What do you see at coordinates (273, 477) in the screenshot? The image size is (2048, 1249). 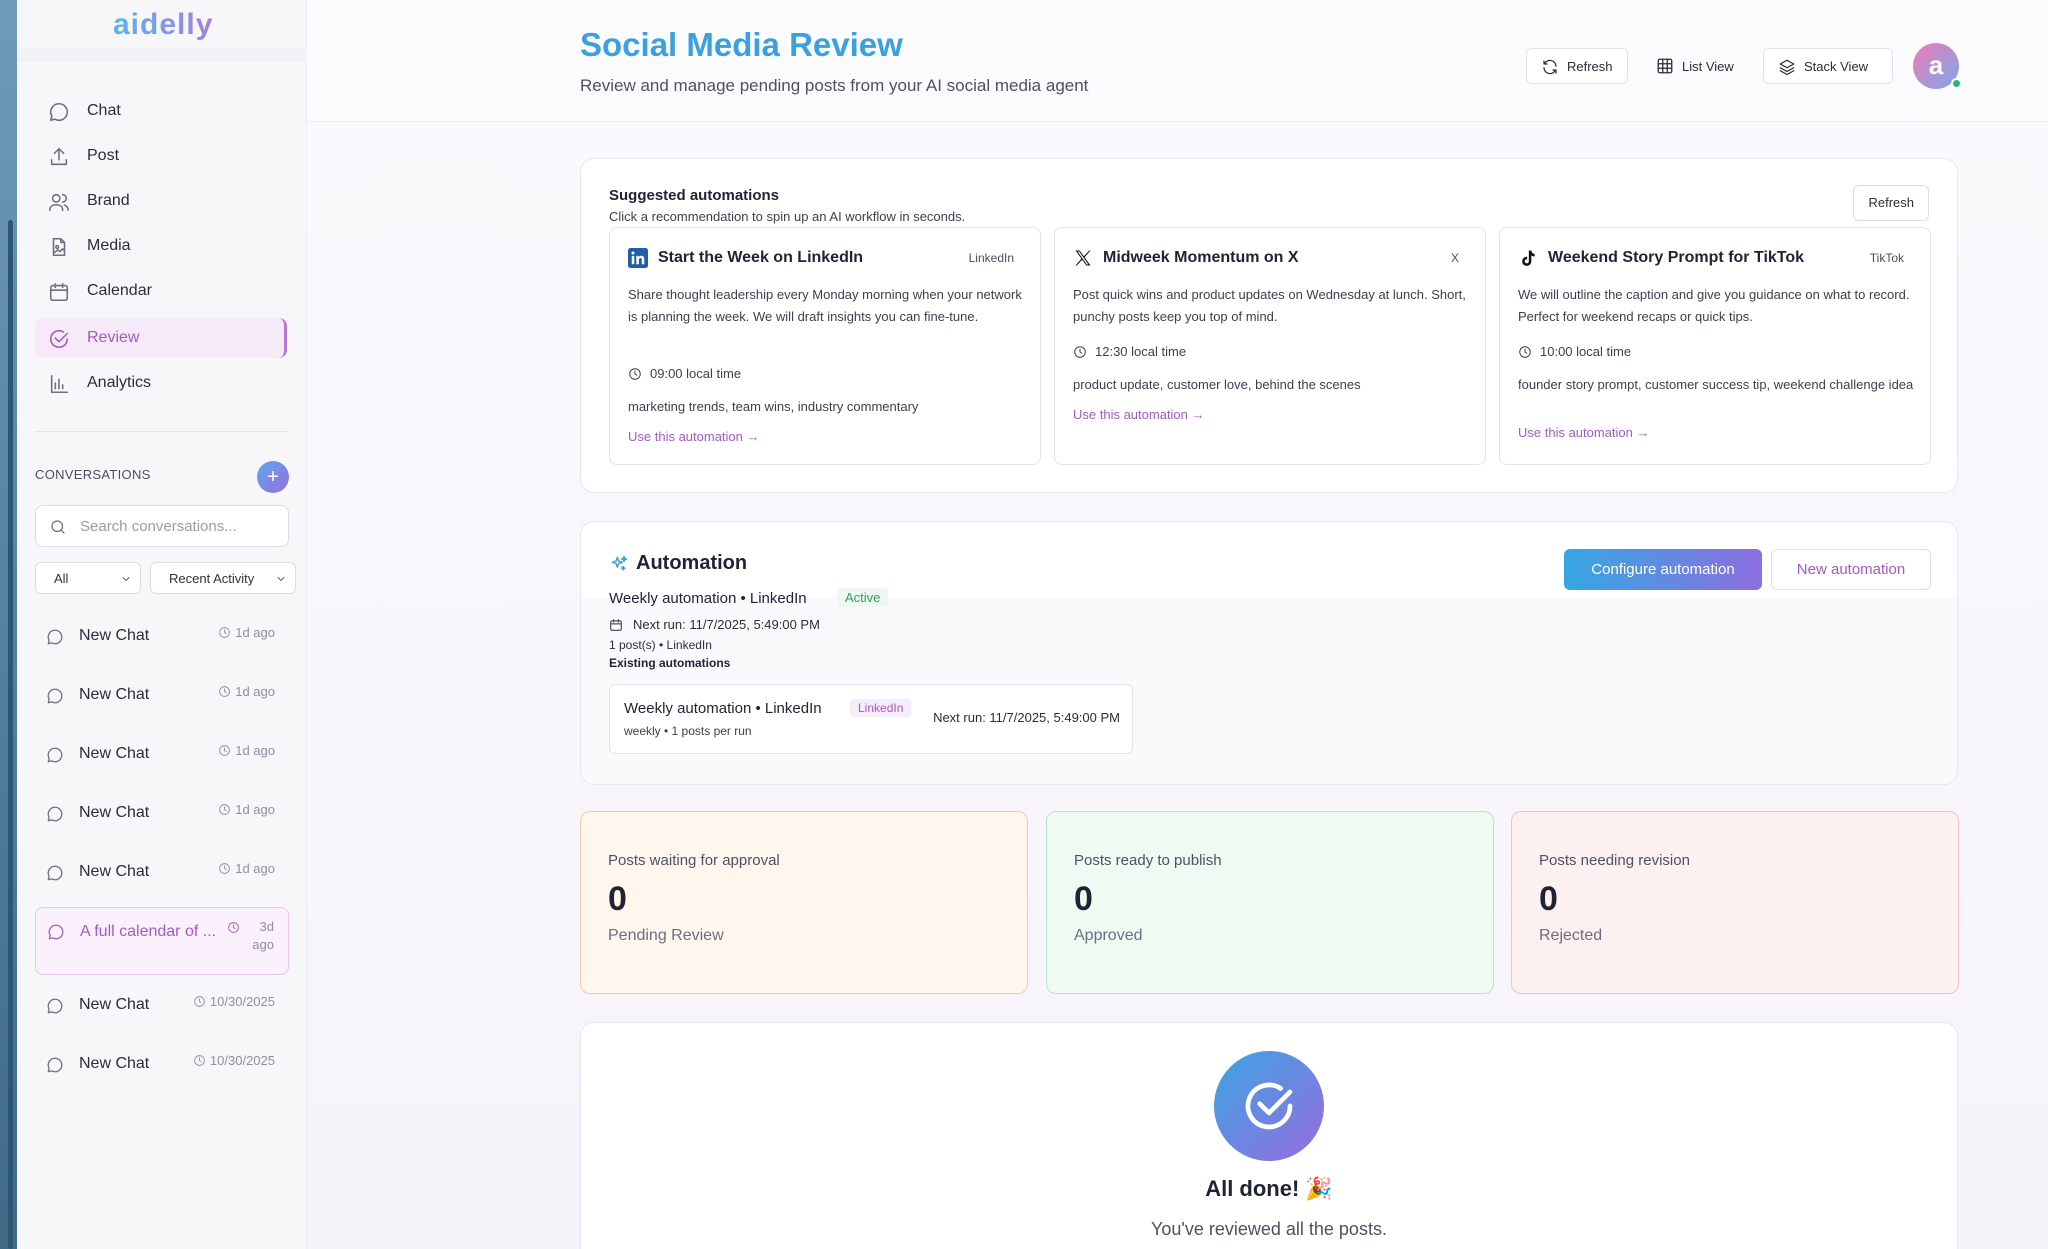 I see `new-conversation-button: +` at bounding box center [273, 477].